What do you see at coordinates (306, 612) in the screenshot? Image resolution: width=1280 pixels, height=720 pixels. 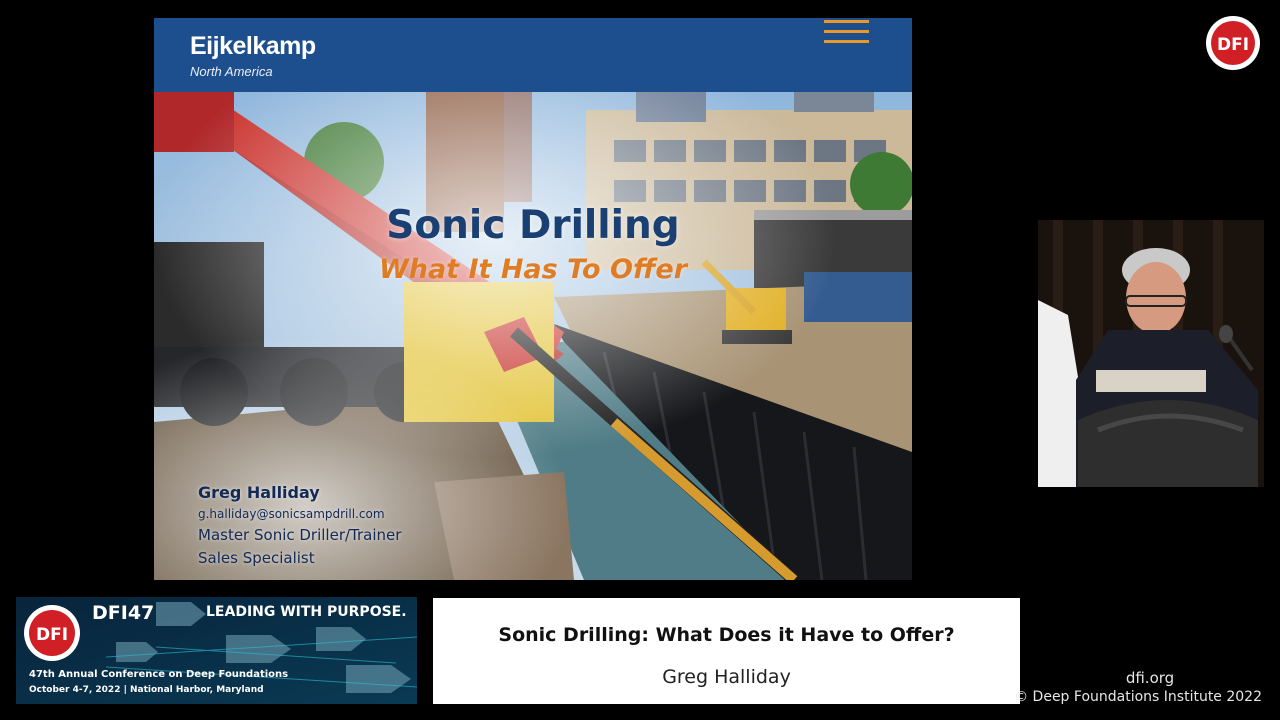 I see `banner-tagline: LEADING WITH PURPOSE.` at bounding box center [306, 612].